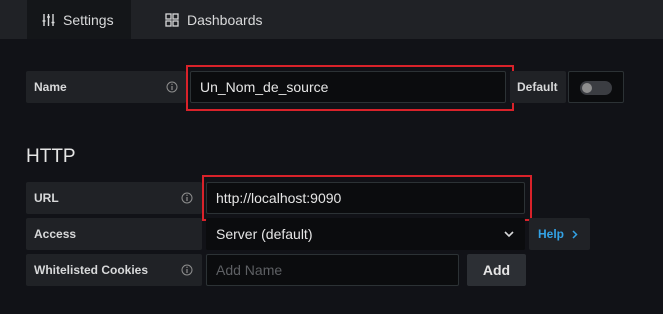 Image resolution: width=663 pixels, height=314 pixels. Describe the element at coordinates (365, 198) in the screenshot. I see `url-input: http://localhost:9090` at that location.